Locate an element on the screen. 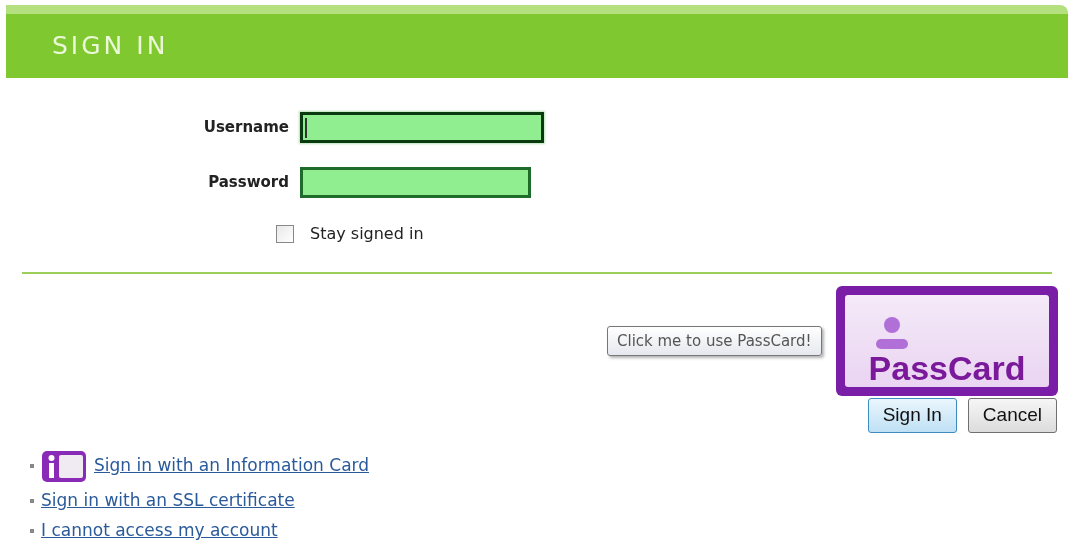 Image resolution: width=1074 pixels, height=548 pixels. sign-in-button: Sign In is located at coordinates (912, 415).